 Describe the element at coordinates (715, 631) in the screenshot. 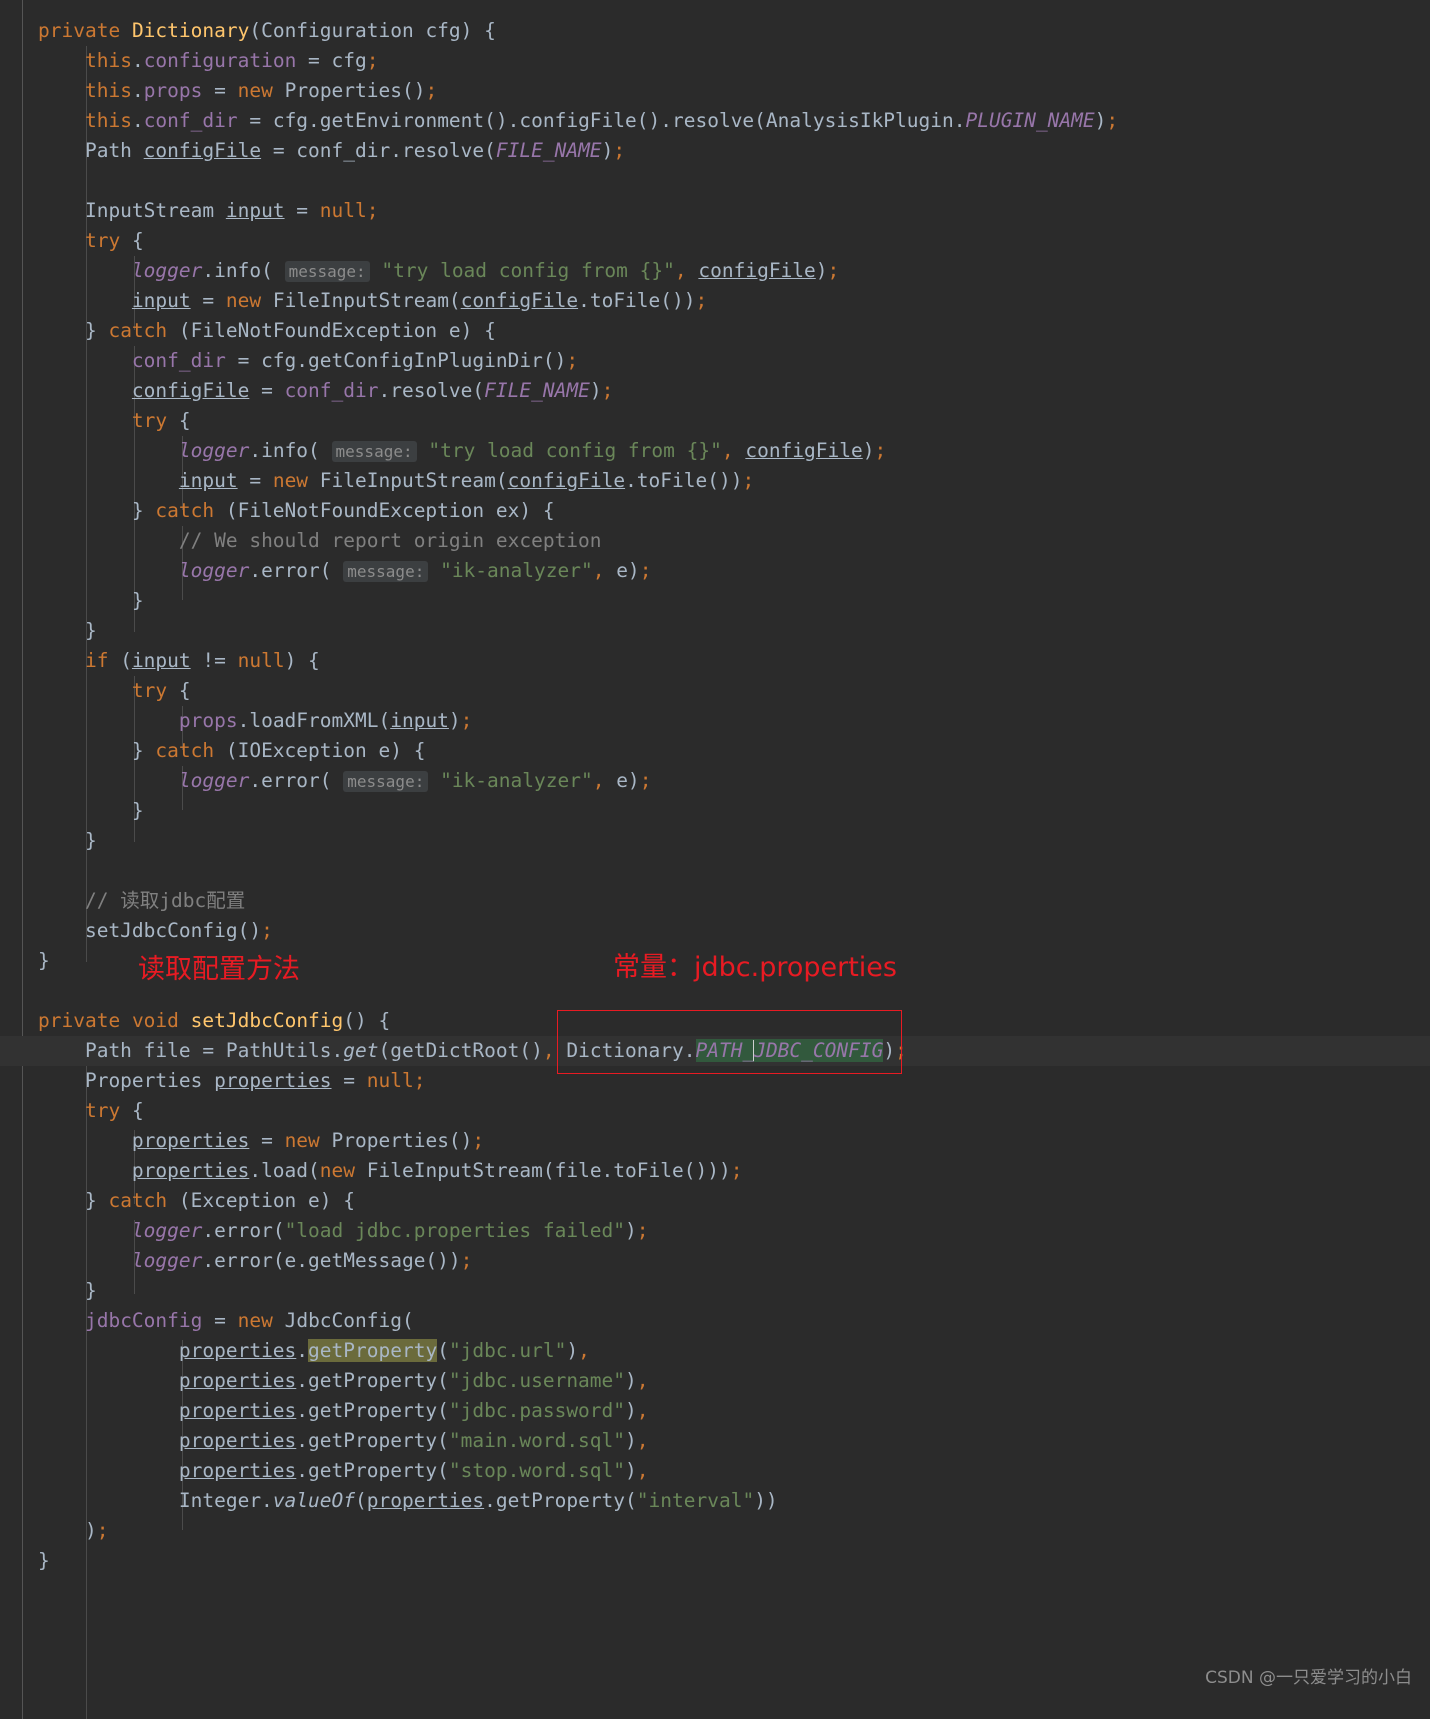

I see `code-line-21: }` at that location.